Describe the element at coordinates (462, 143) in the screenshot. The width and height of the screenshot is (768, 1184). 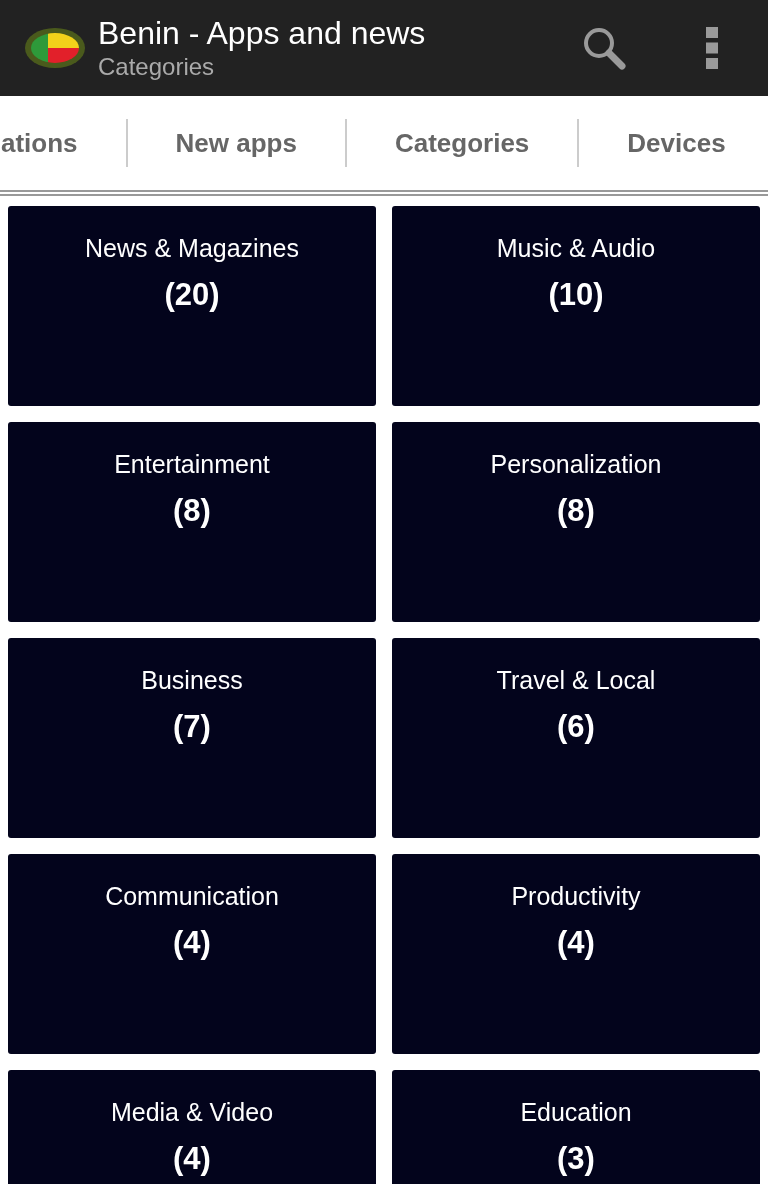
I see `tab: Categories` at that location.